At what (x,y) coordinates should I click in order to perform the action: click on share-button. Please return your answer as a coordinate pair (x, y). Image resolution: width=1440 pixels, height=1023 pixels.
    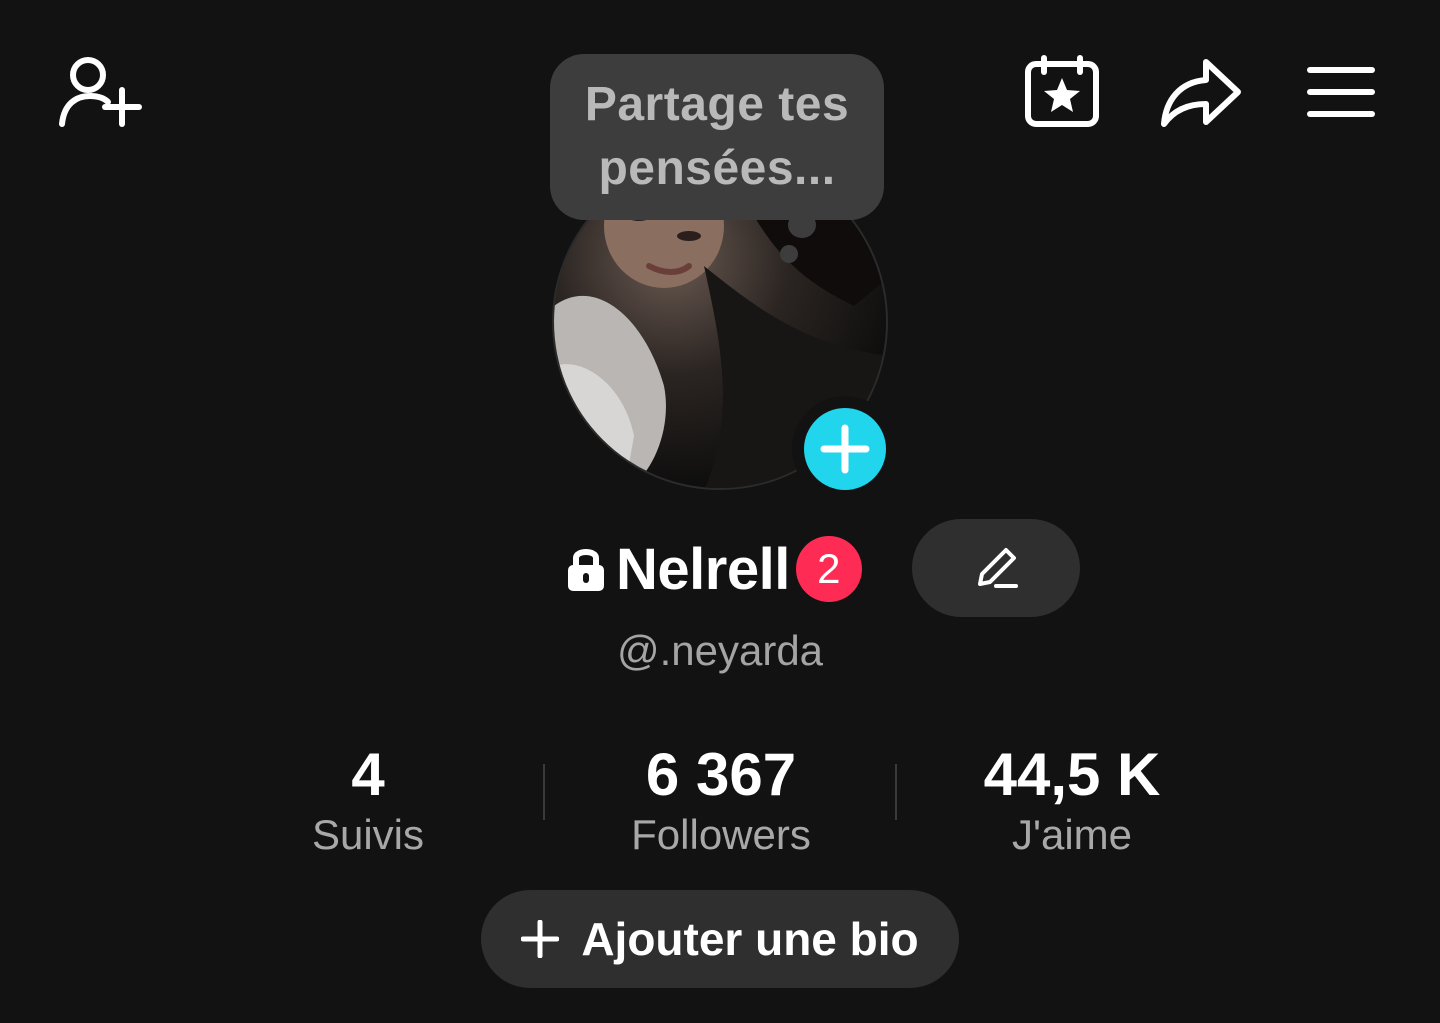
    Looking at the image, I should click on (1201, 92).